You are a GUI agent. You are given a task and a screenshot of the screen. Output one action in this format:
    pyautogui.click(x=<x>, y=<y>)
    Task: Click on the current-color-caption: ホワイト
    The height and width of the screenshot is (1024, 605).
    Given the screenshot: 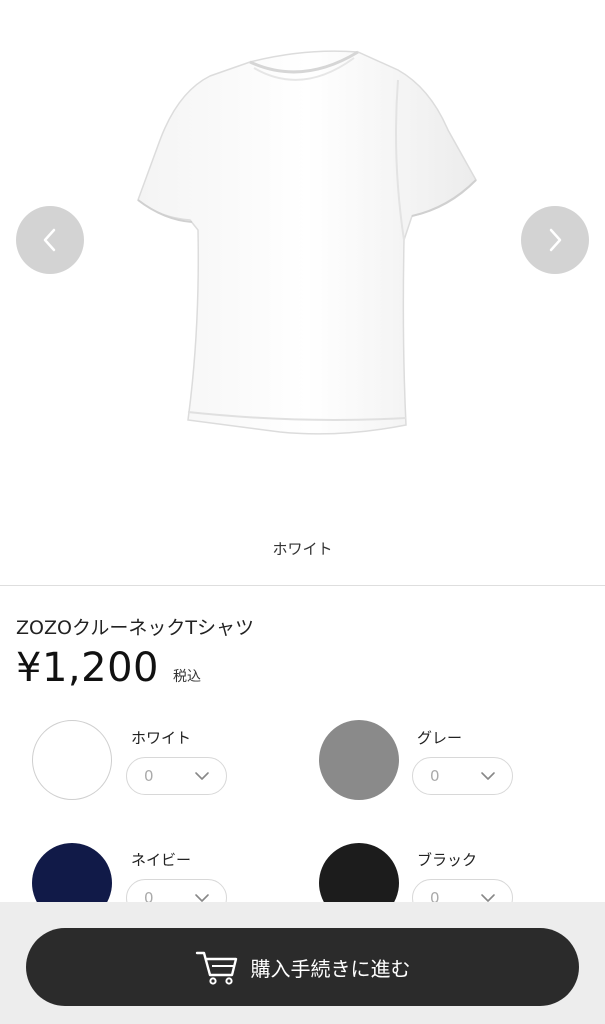 What is the action you would take?
    pyautogui.click(x=302, y=549)
    